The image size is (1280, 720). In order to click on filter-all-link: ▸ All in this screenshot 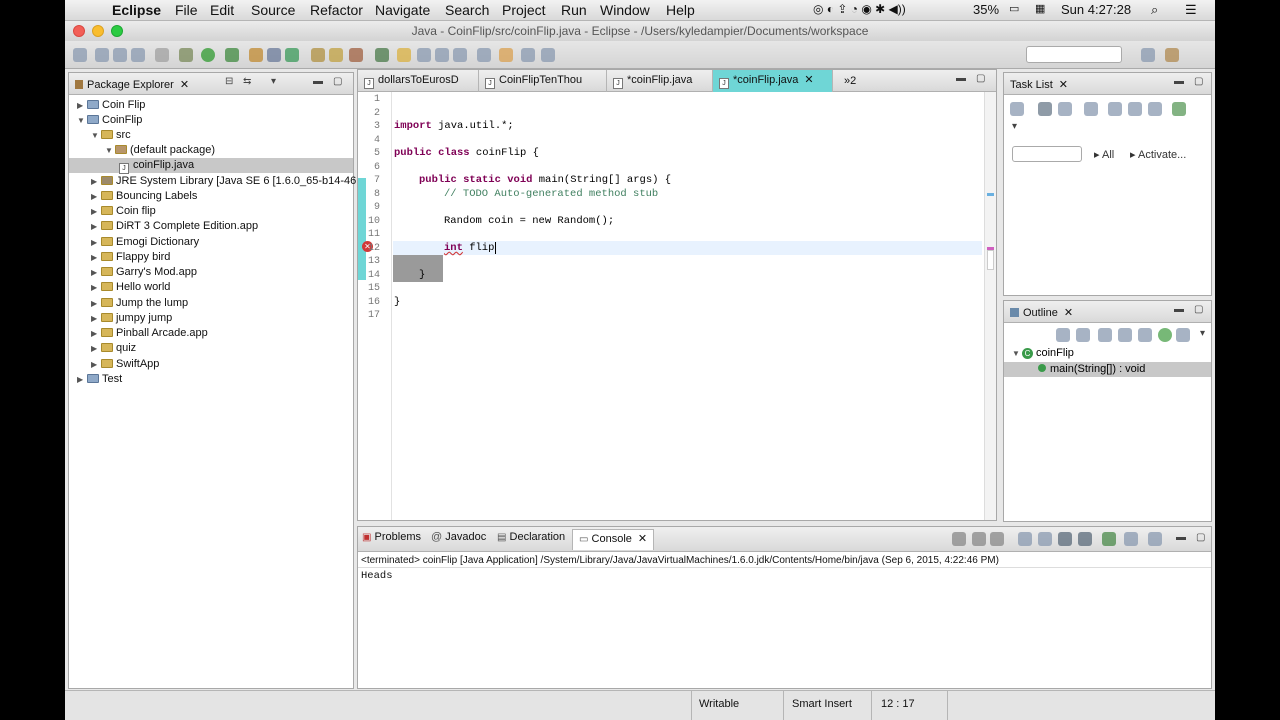, I will do `click(1104, 154)`.